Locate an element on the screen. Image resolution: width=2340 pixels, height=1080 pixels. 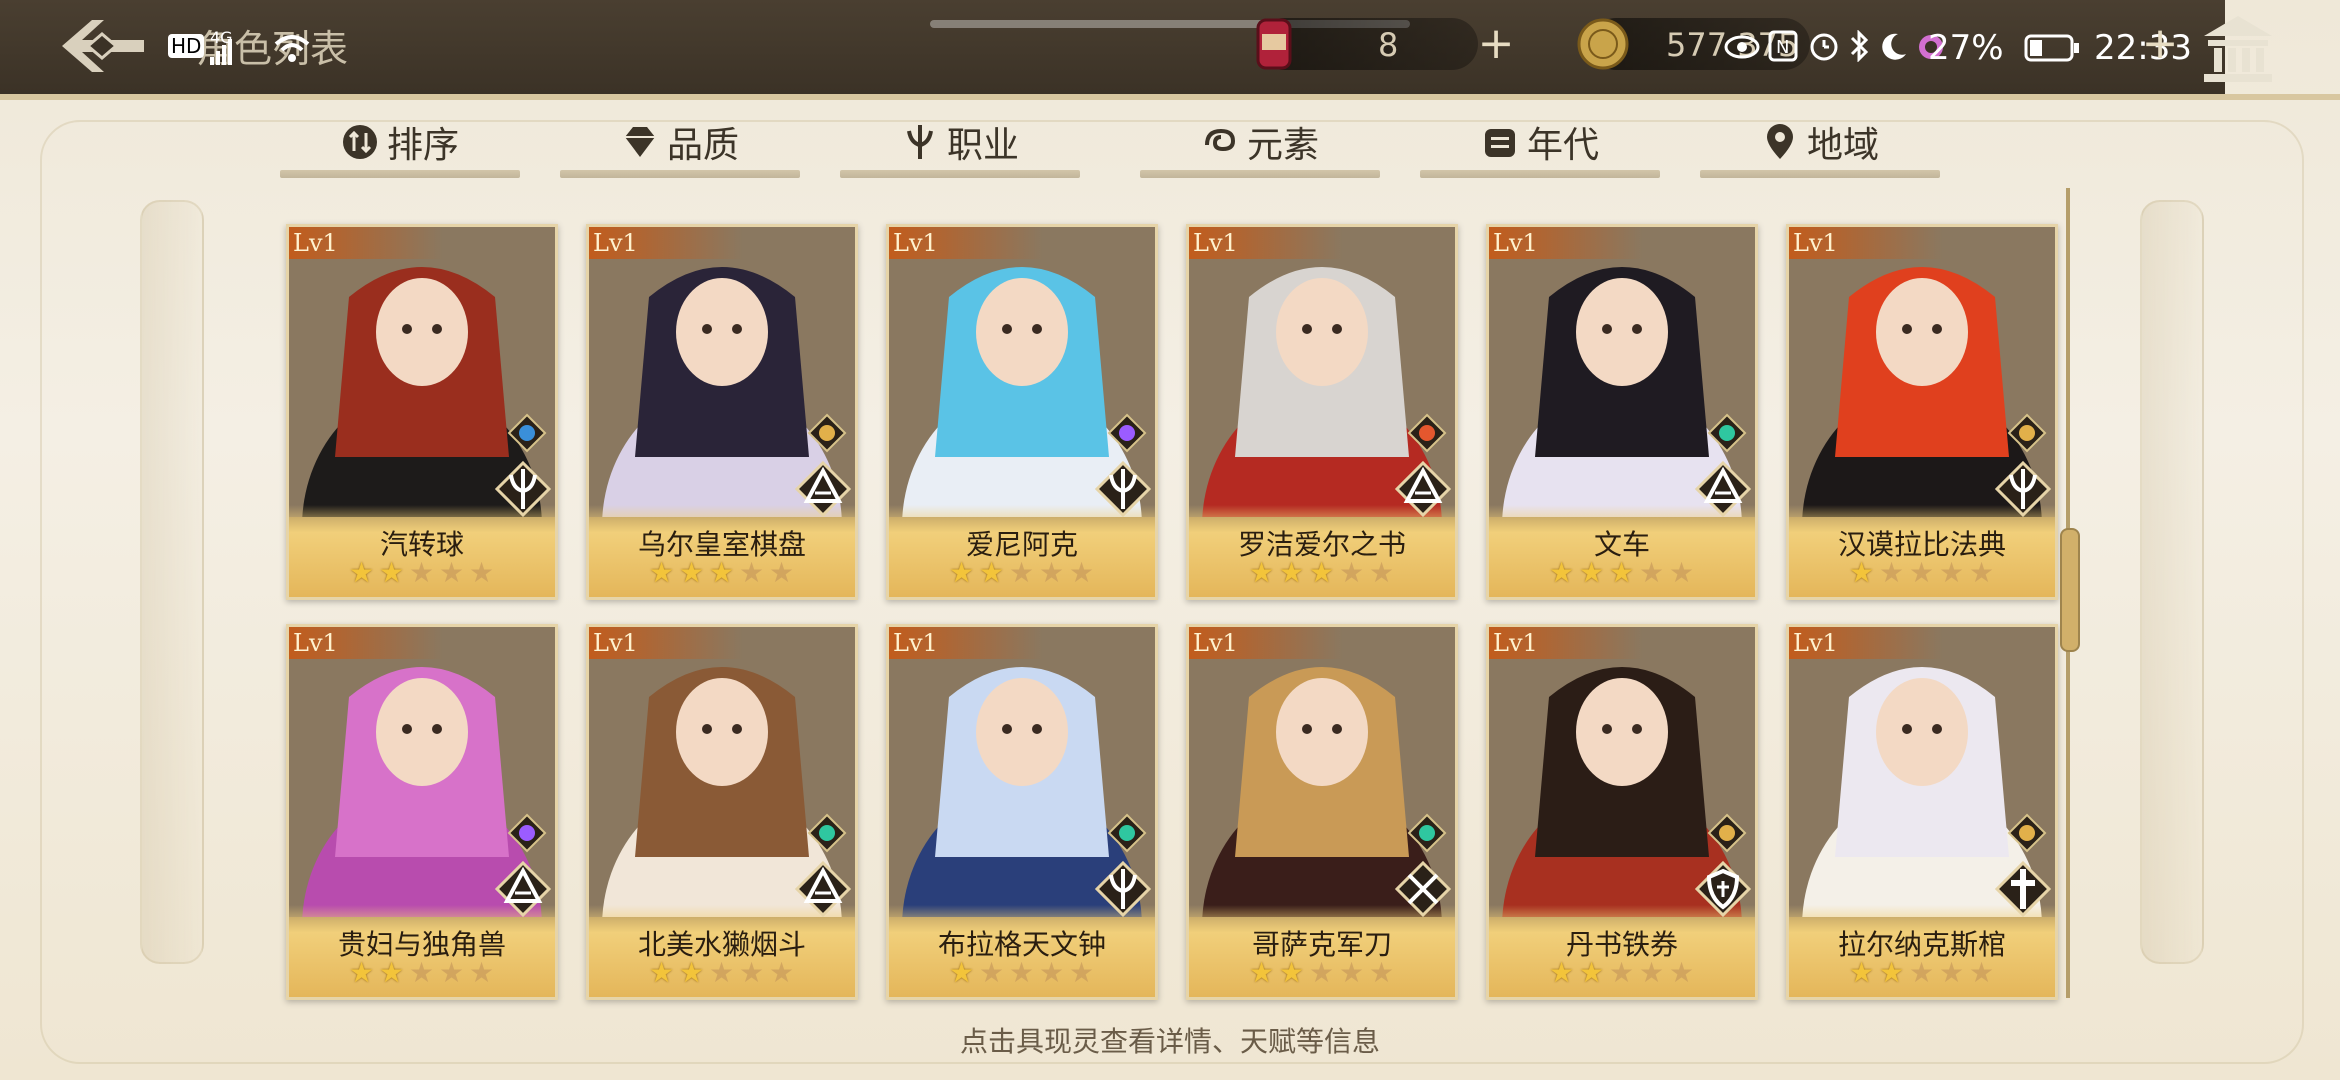
add-gold-button: + is located at coordinates (2160, 44).